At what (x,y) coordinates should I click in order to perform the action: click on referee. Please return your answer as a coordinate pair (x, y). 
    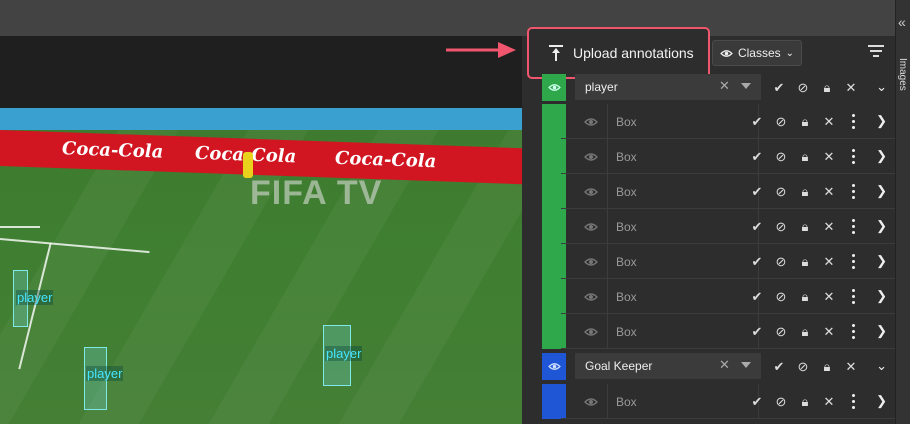
    Looking at the image, I should click on (248, 165).